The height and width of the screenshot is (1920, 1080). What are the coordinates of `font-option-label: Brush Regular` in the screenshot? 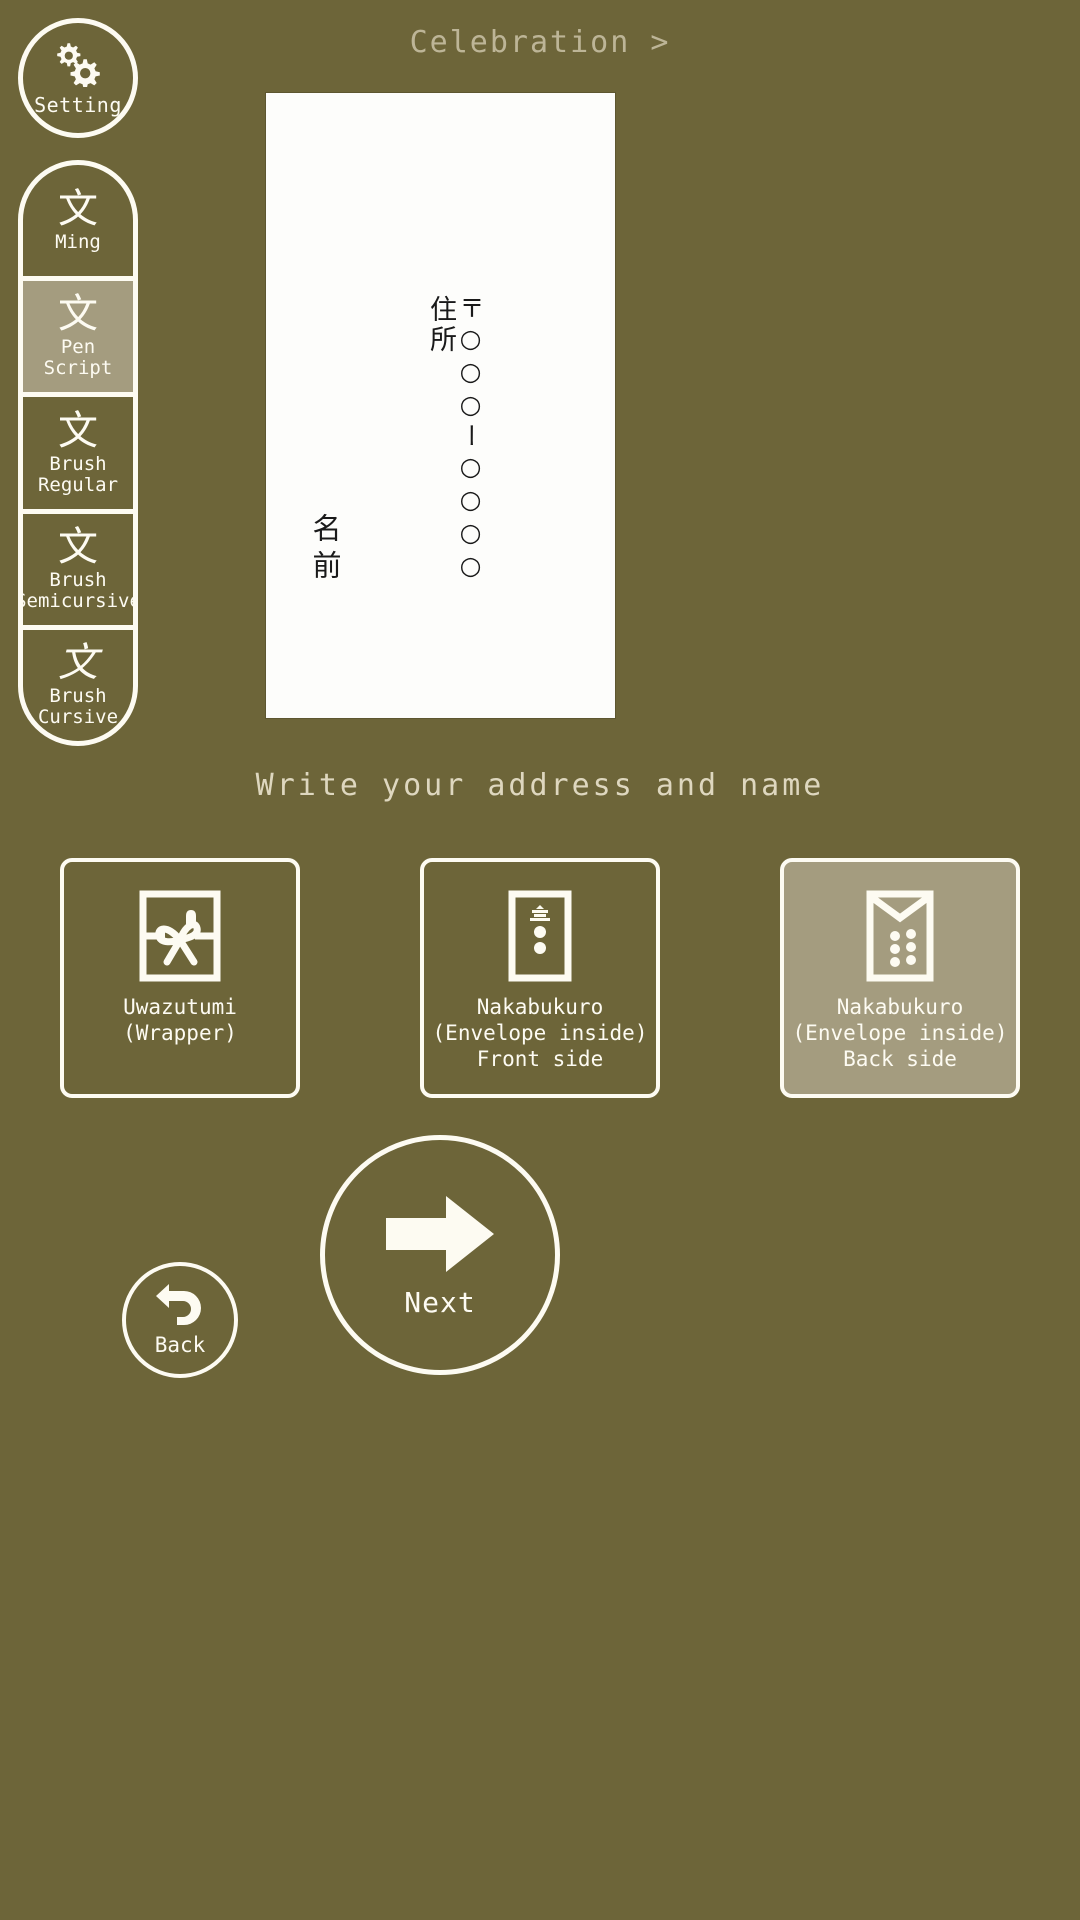 It's located at (78, 474).